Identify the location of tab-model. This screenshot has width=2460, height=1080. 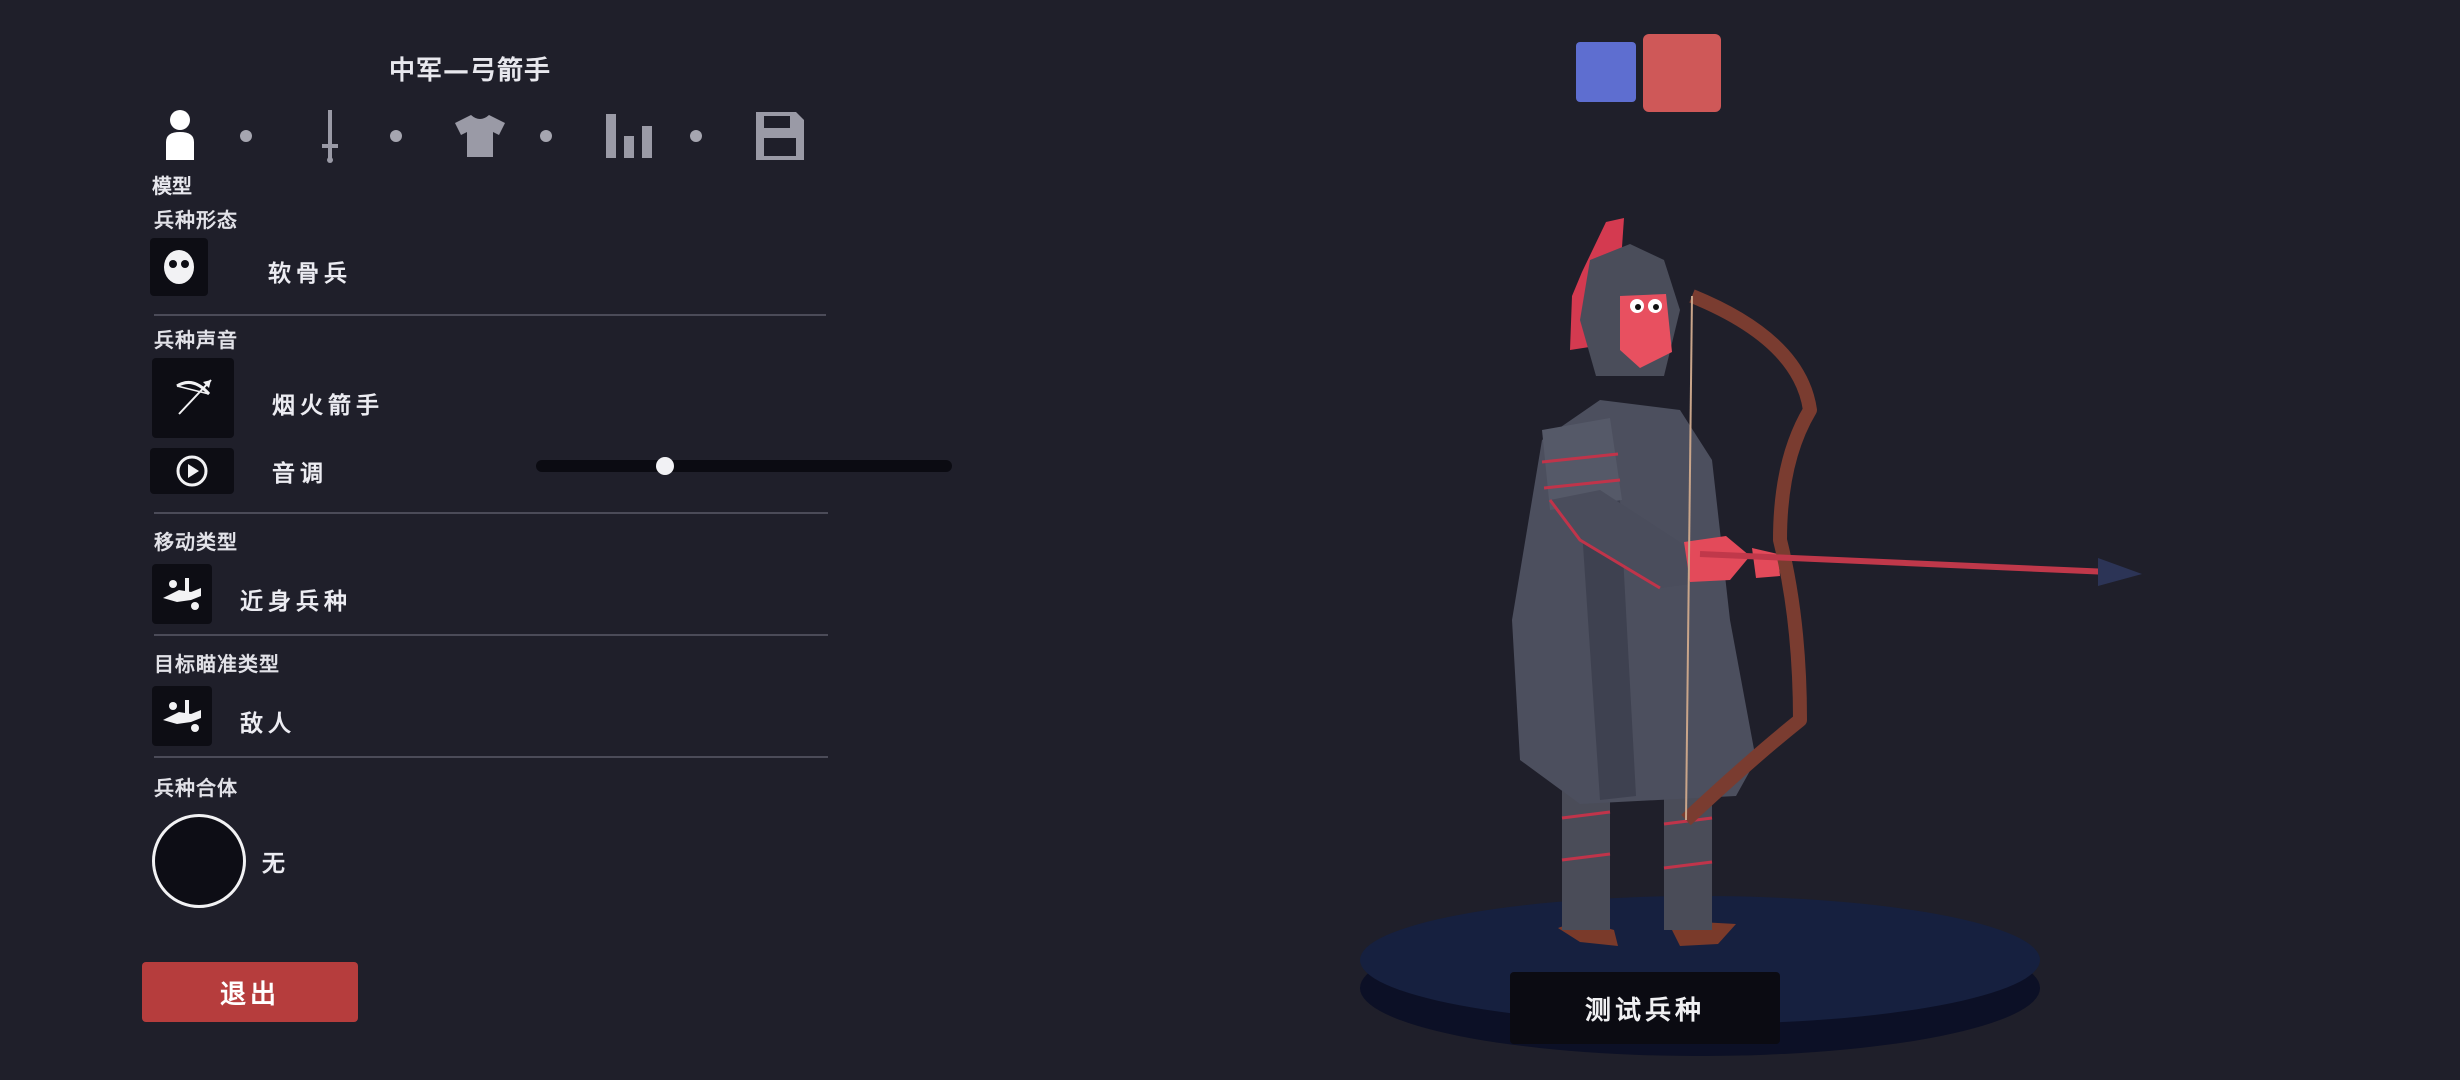
(180, 136).